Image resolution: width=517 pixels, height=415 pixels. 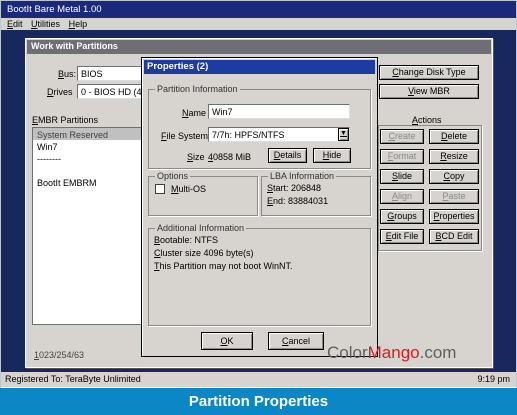 What do you see at coordinates (59, 355) in the screenshot?
I see `disk-geometry: 1023/254/63` at bounding box center [59, 355].